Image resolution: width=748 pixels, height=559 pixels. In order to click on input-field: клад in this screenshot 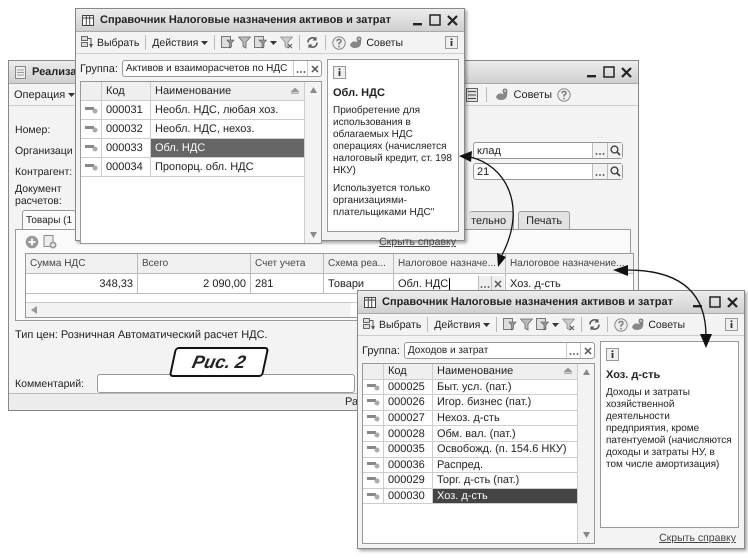, I will do `click(548, 150)`.